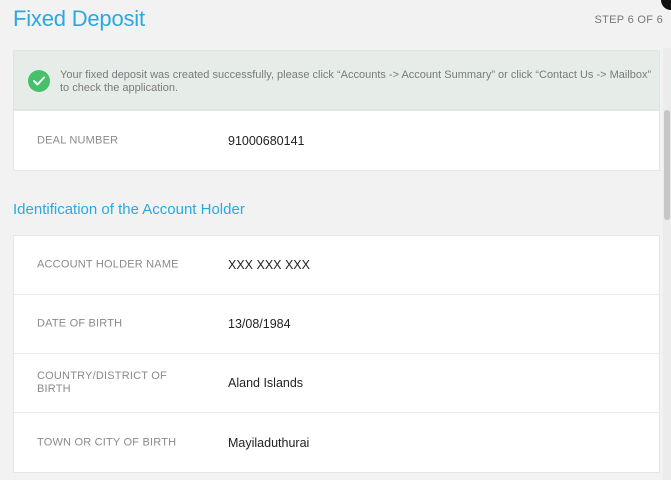  Describe the element at coordinates (80, 323) in the screenshot. I see `date-of-birth-label: DATE OF BIRTH` at that location.